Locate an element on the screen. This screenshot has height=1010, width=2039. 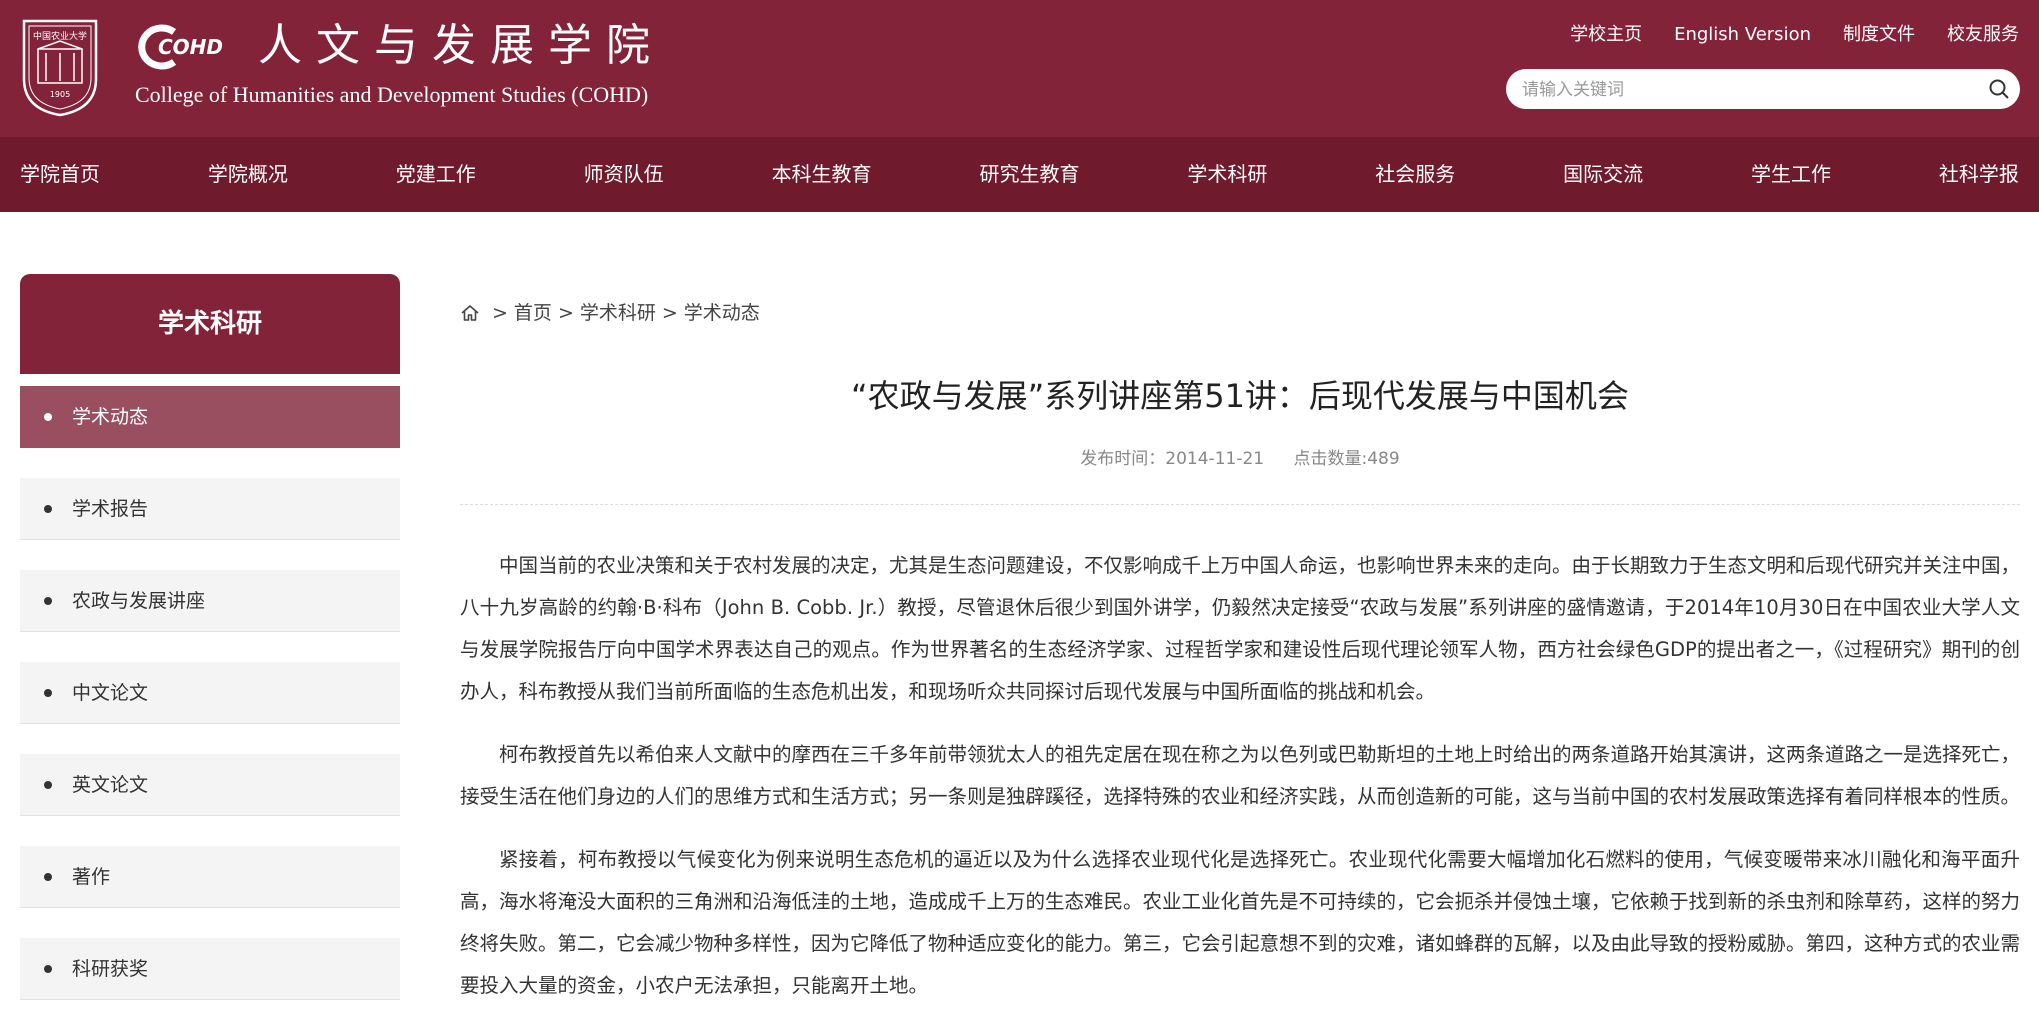
nav-item-faculty: 师资队伍 is located at coordinates (624, 174).